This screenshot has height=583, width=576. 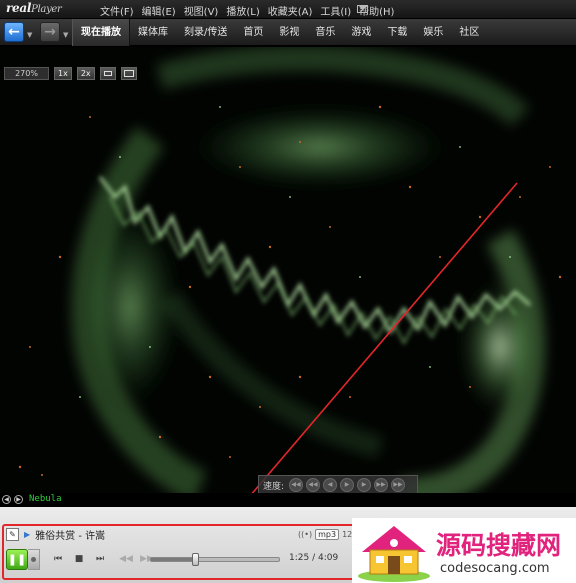 What do you see at coordinates (314, 558) in the screenshot?
I see `time-display: 1:25 / 4:09` at bounding box center [314, 558].